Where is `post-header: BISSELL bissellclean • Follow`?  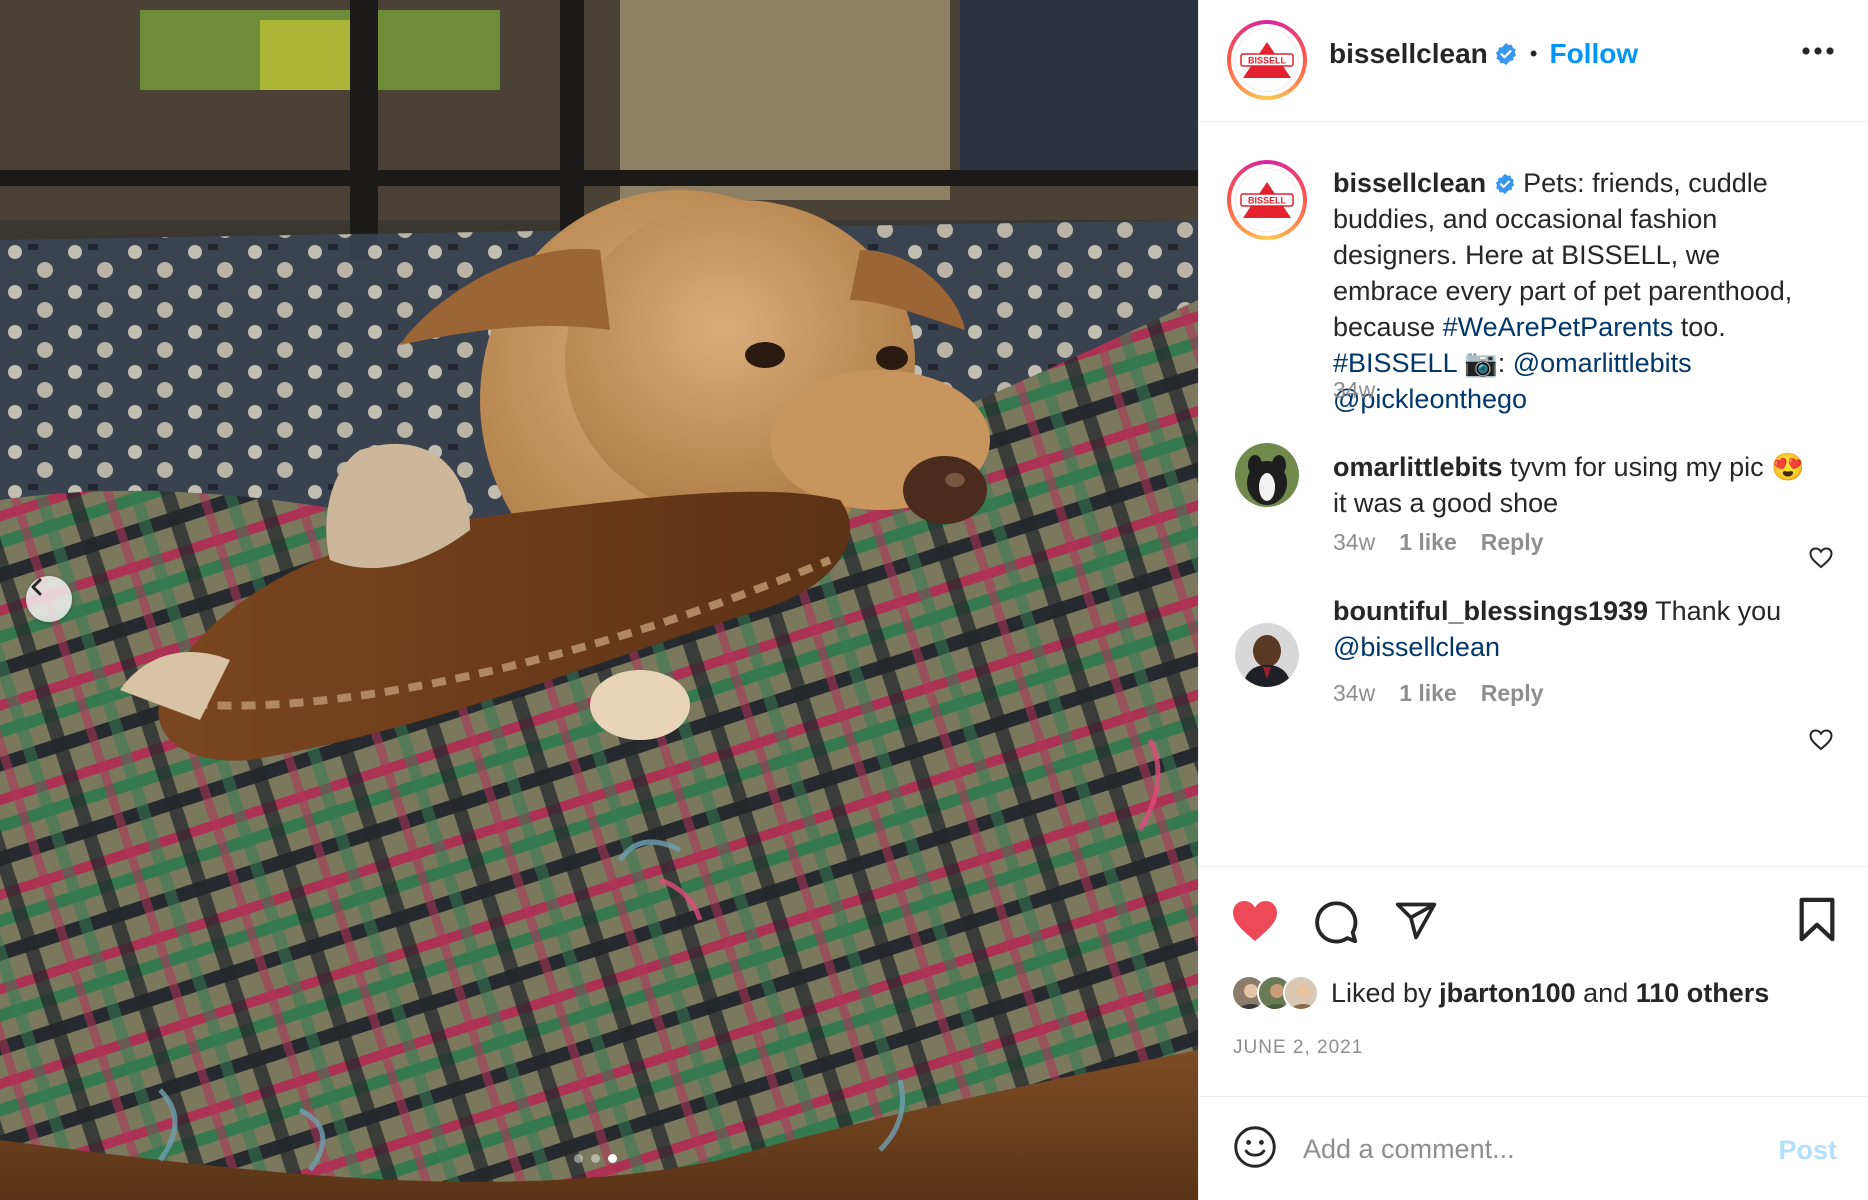 post-header: BISSELL bissellclean • Follow is located at coordinates (1533, 61).